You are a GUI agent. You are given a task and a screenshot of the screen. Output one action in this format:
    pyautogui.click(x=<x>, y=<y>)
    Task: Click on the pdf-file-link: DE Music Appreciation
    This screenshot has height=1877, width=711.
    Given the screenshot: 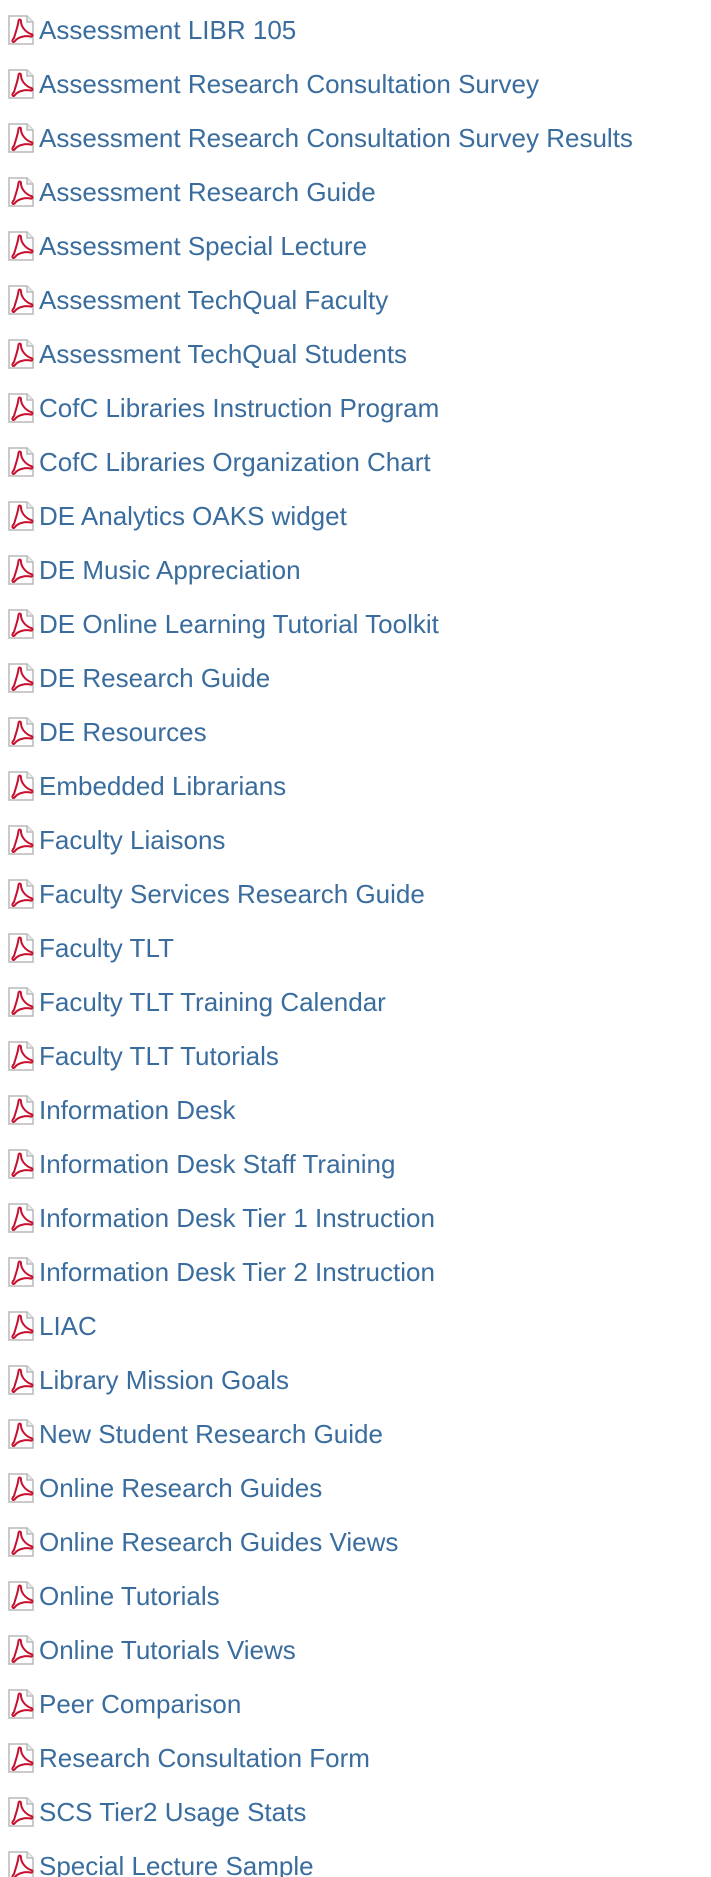 What is the action you would take?
    pyautogui.click(x=153, y=570)
    